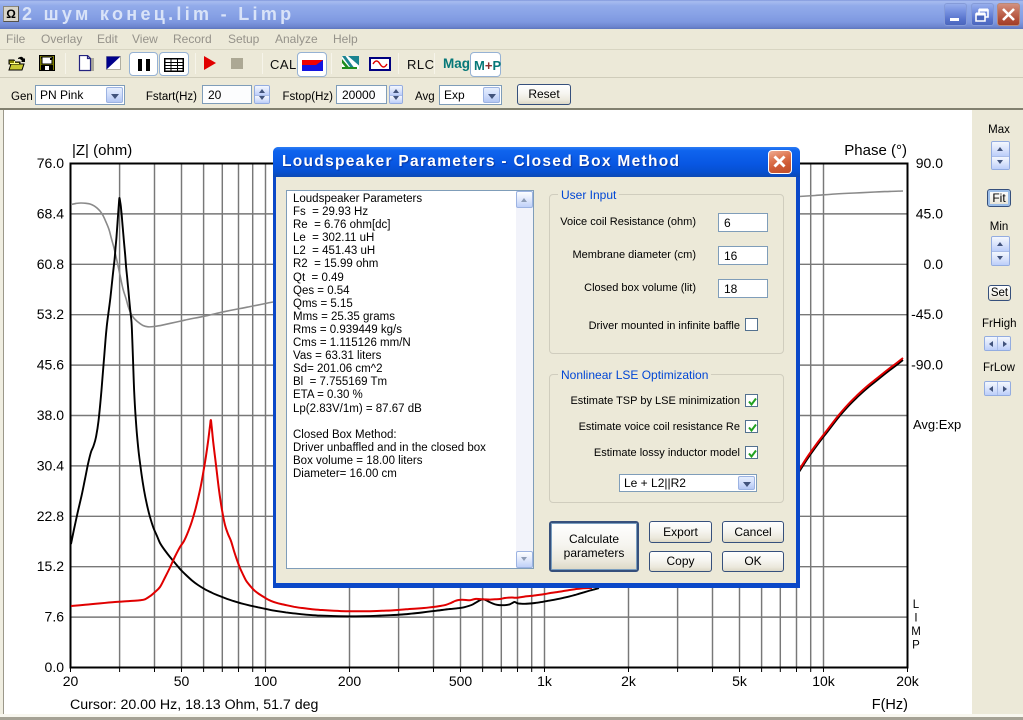 This screenshot has width=1023, height=720. What do you see at coordinates (50, 415) in the screenshot?
I see `svg-text: 38.0` at bounding box center [50, 415].